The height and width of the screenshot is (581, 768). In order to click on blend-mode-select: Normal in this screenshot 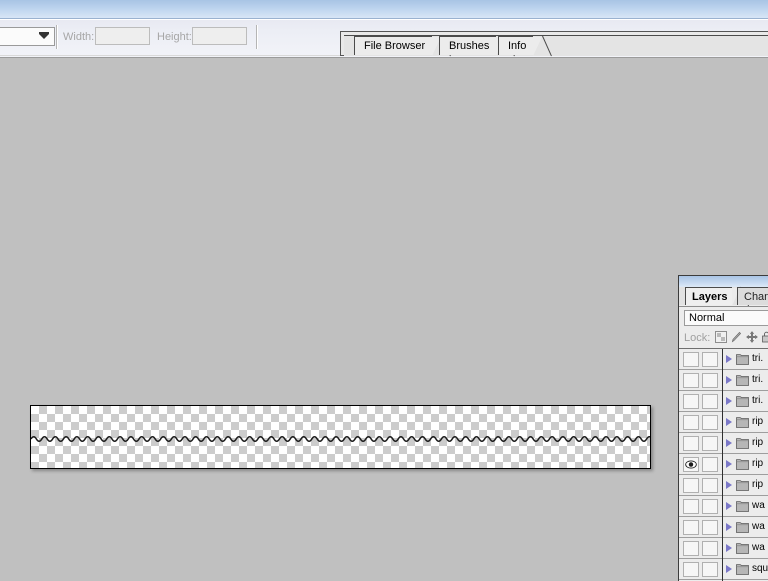, I will do `click(726, 318)`.